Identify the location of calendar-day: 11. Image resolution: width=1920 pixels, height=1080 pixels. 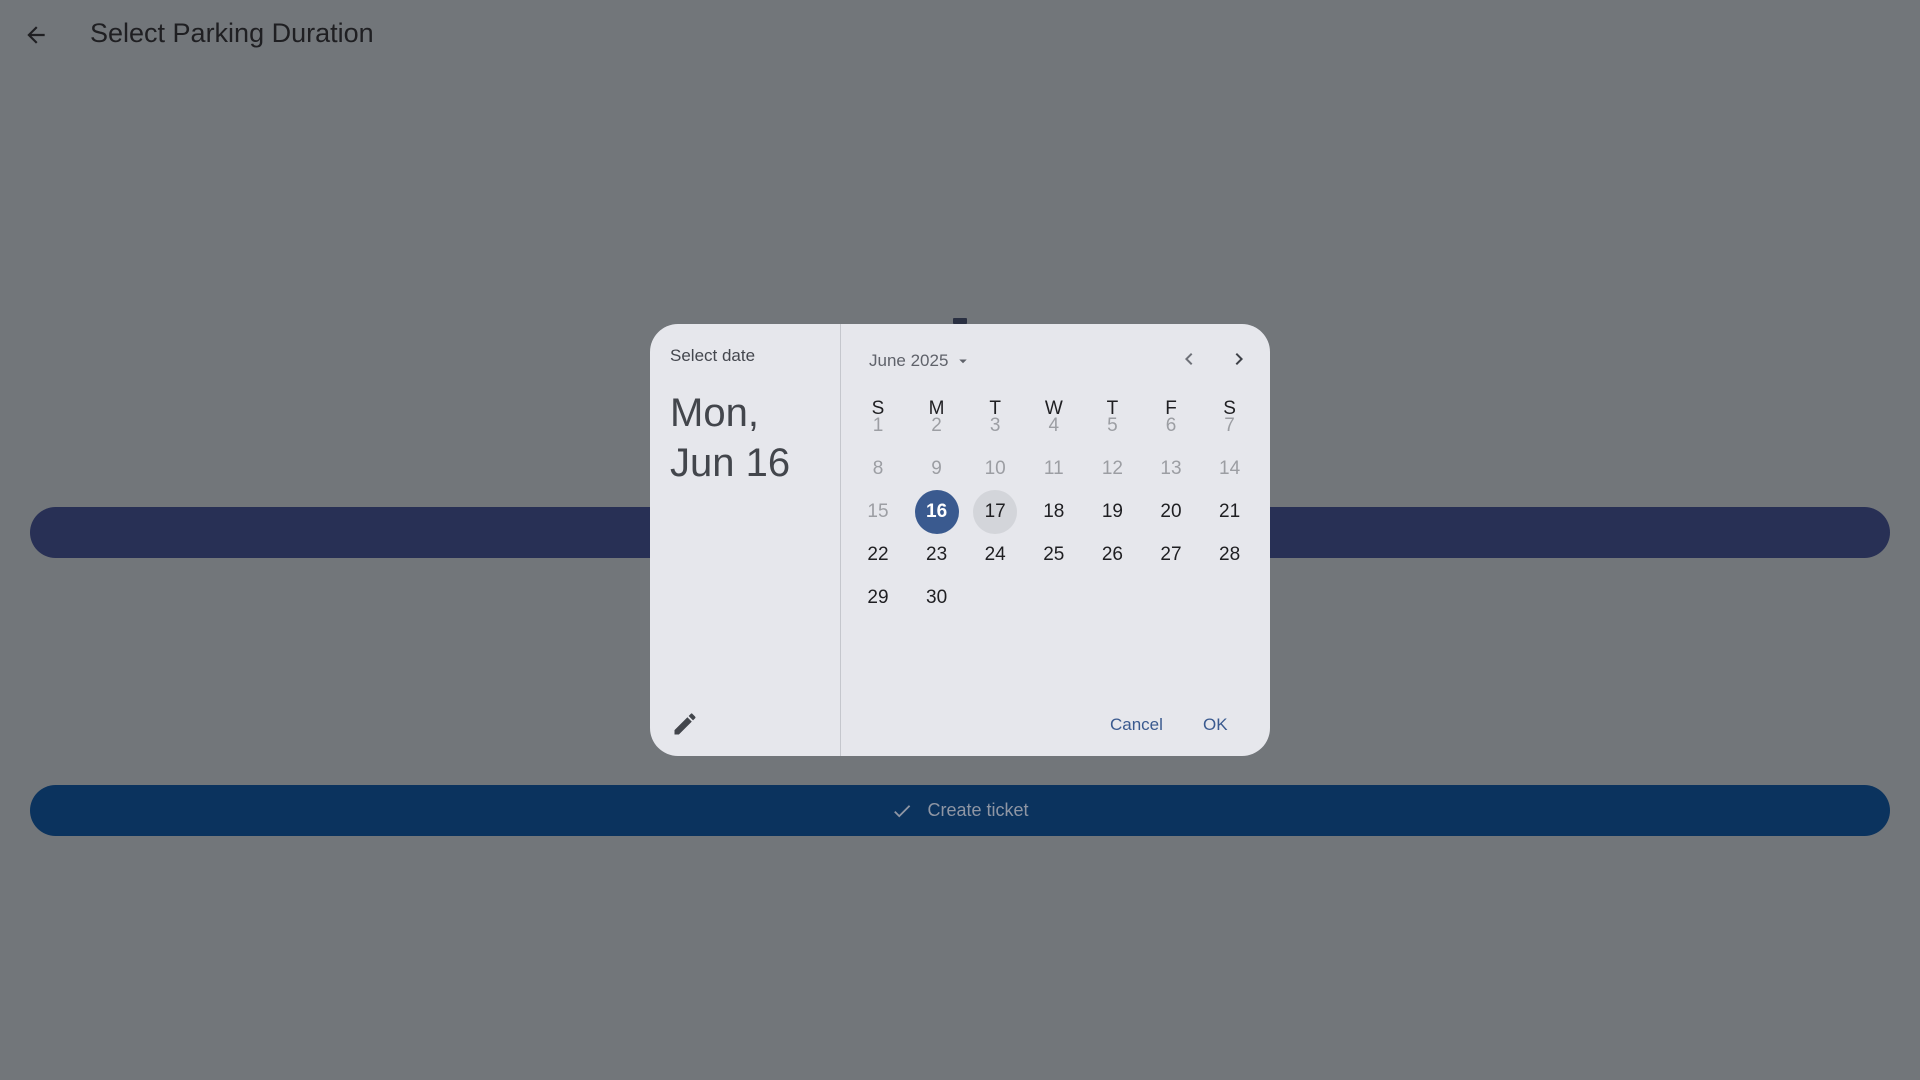
(1053, 468).